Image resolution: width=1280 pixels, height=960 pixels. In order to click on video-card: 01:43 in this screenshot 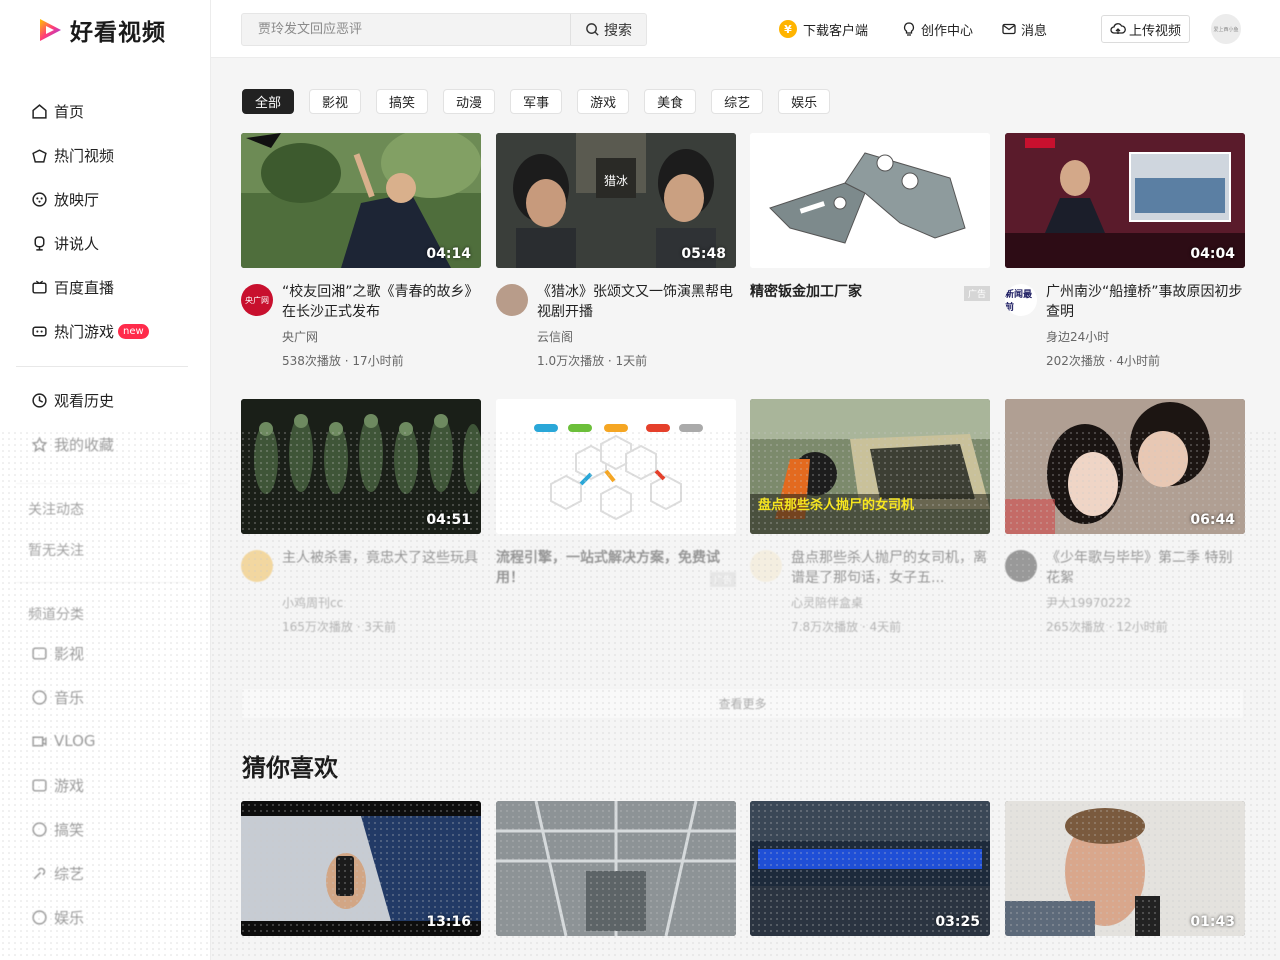, I will do `click(1125, 868)`.